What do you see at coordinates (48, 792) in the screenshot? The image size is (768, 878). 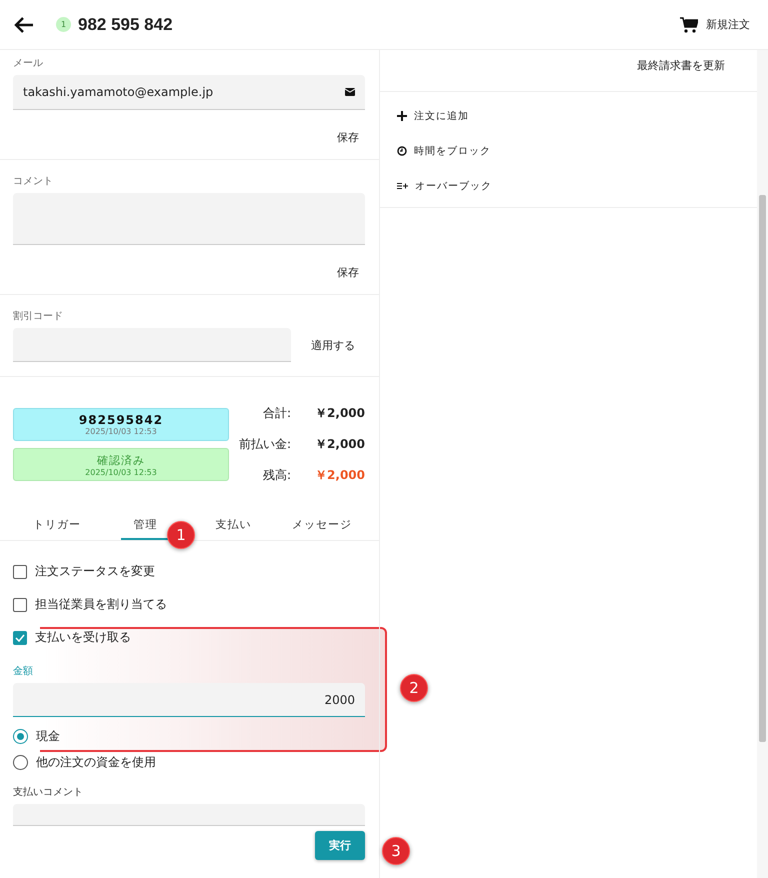 I see `field-label: 支払いコメント` at bounding box center [48, 792].